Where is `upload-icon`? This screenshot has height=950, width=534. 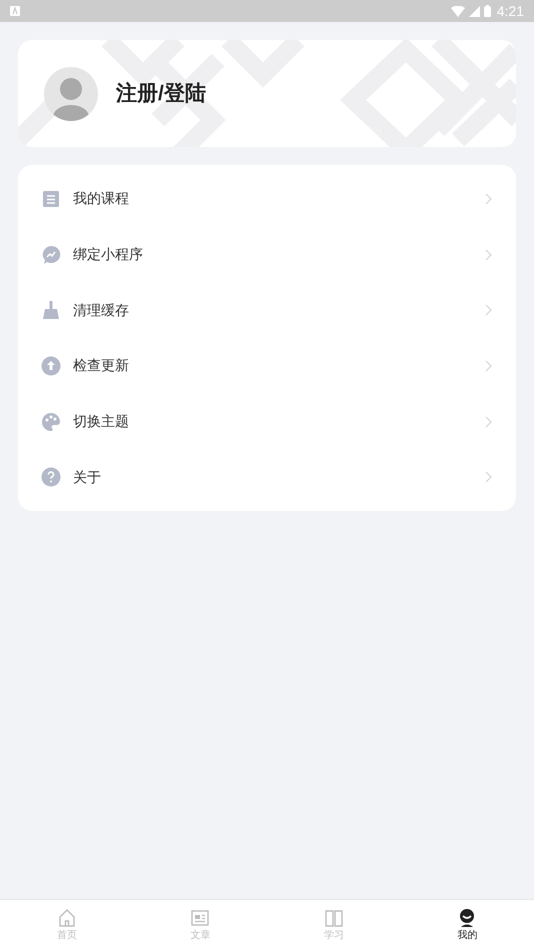
upload-icon is located at coordinates (51, 366).